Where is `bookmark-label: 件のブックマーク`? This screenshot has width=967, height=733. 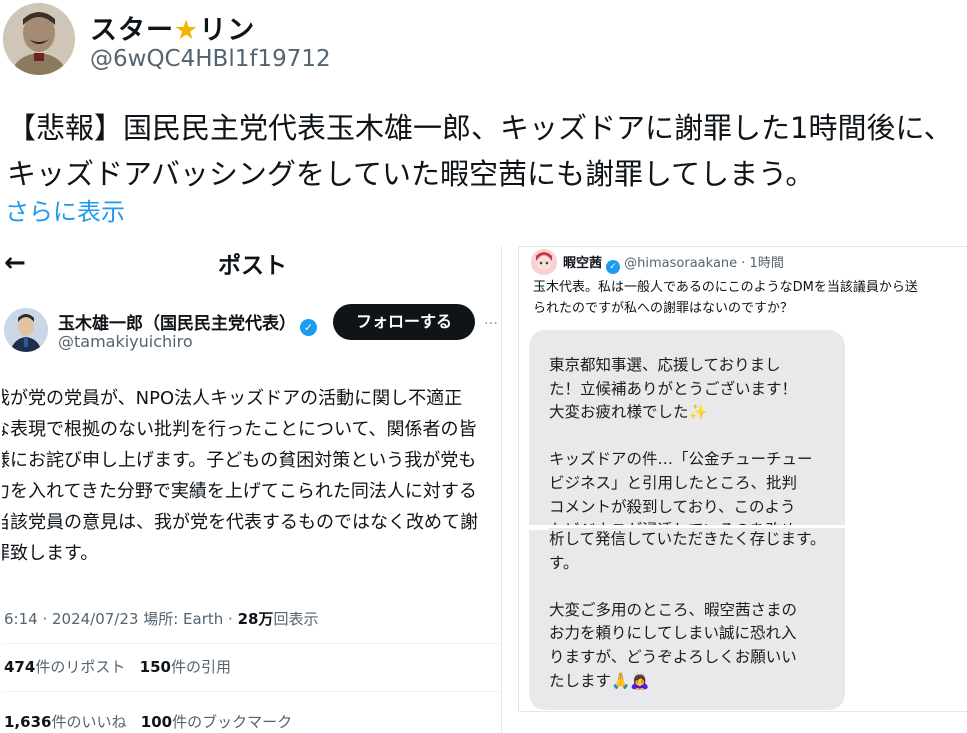
bookmark-label: 件のブックマーク is located at coordinates (232, 722).